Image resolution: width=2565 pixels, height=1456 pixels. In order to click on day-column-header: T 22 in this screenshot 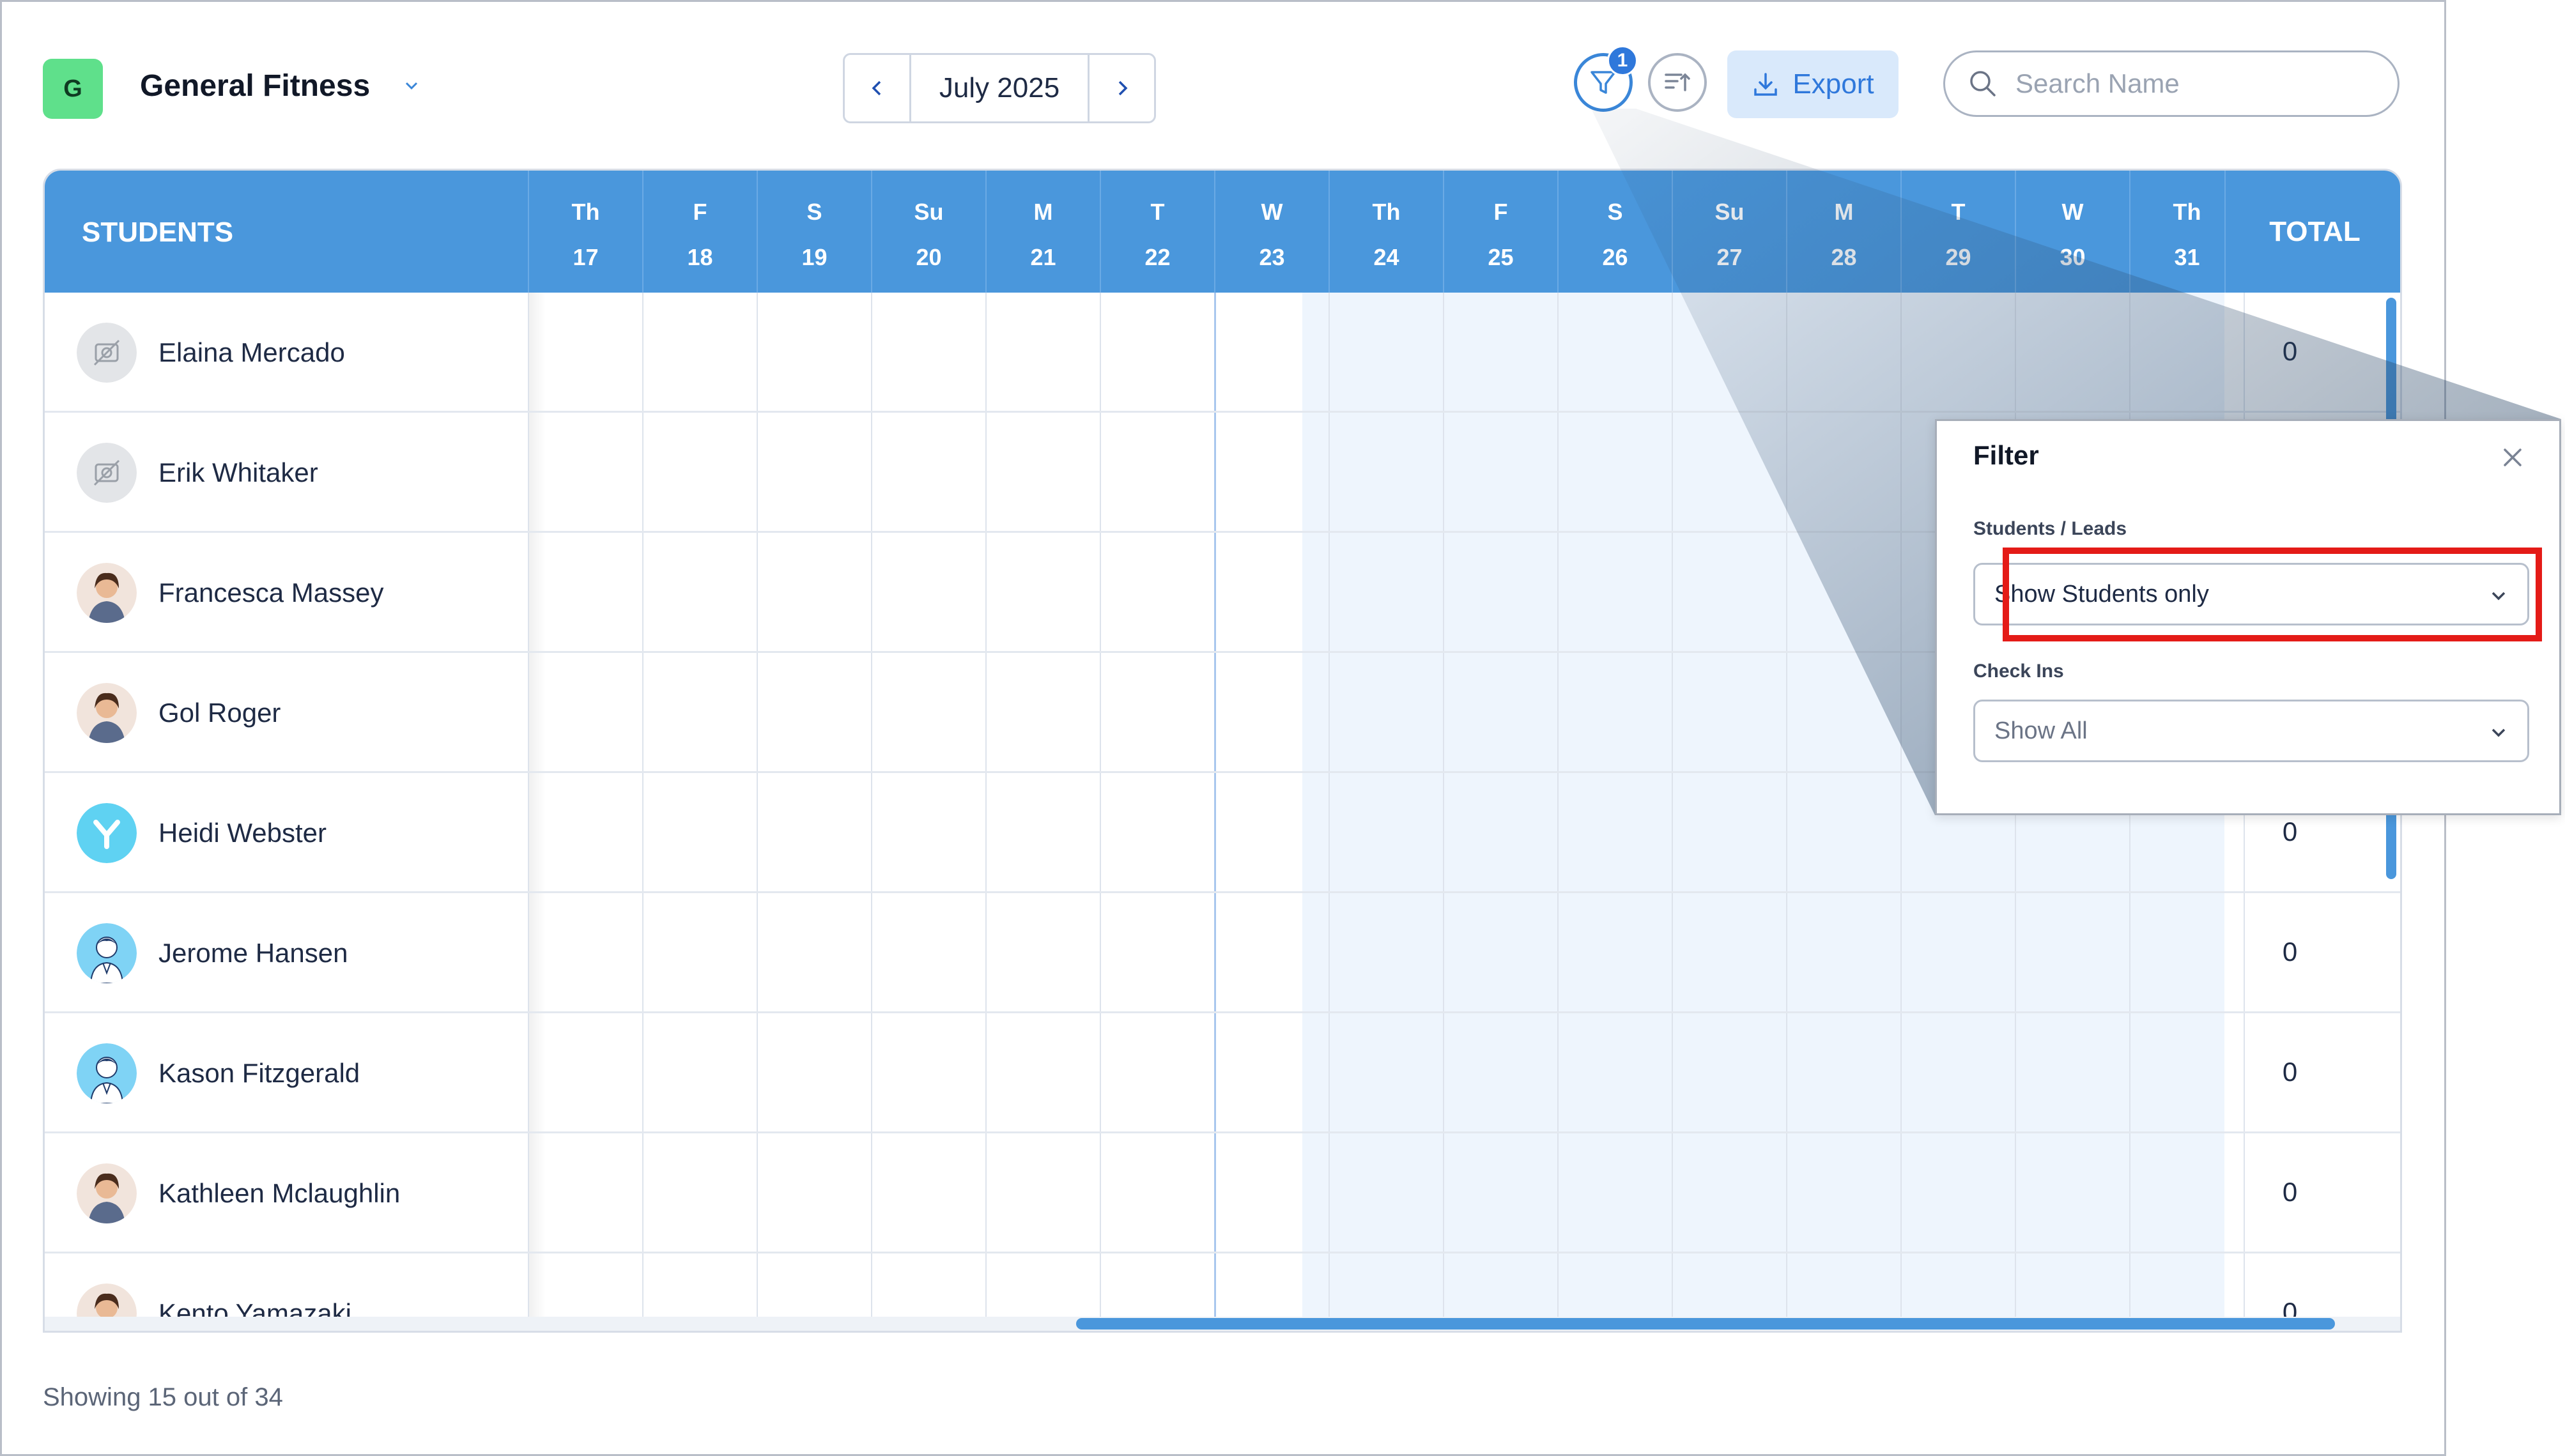, I will do `click(1157, 232)`.